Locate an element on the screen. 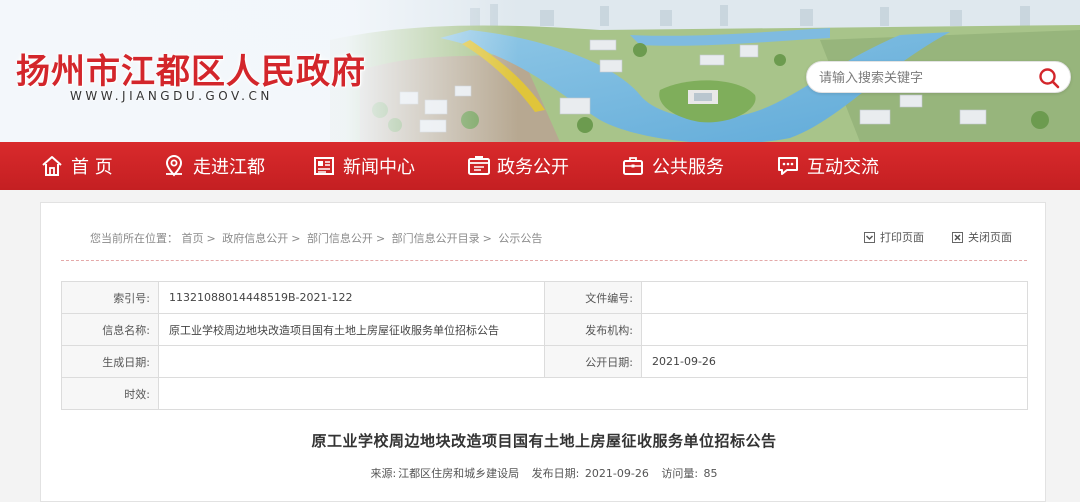 The image size is (1080, 502). breadcrumb-link-dept-catalog: 部门信息公开目录 is located at coordinates (436, 238).